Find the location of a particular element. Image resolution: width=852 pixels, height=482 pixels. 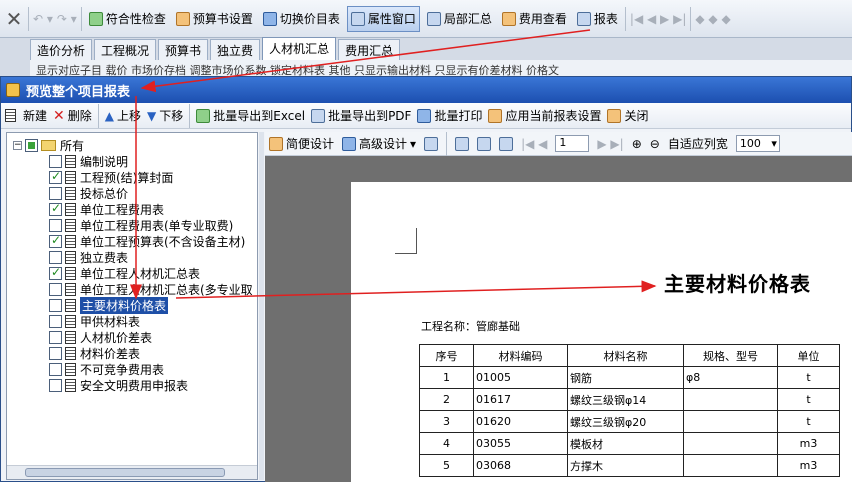

delete-button: ✕ 删除 is located at coordinates (72, 115).